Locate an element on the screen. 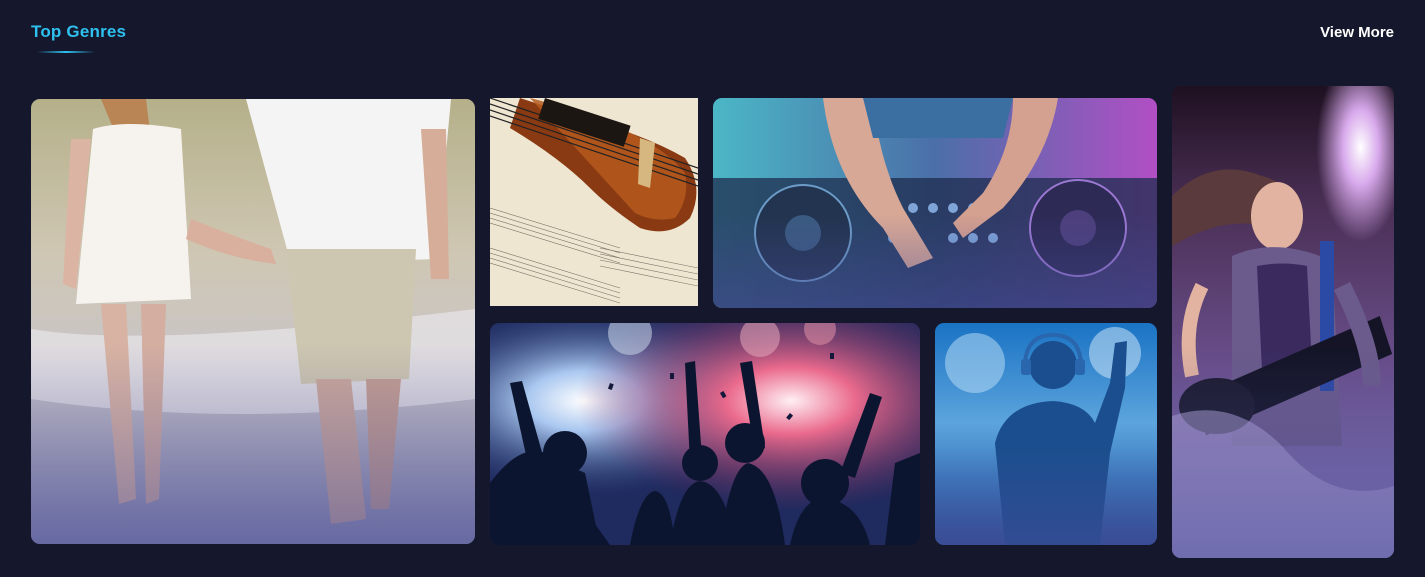  rock-guitarist-image is located at coordinates (1283, 322).